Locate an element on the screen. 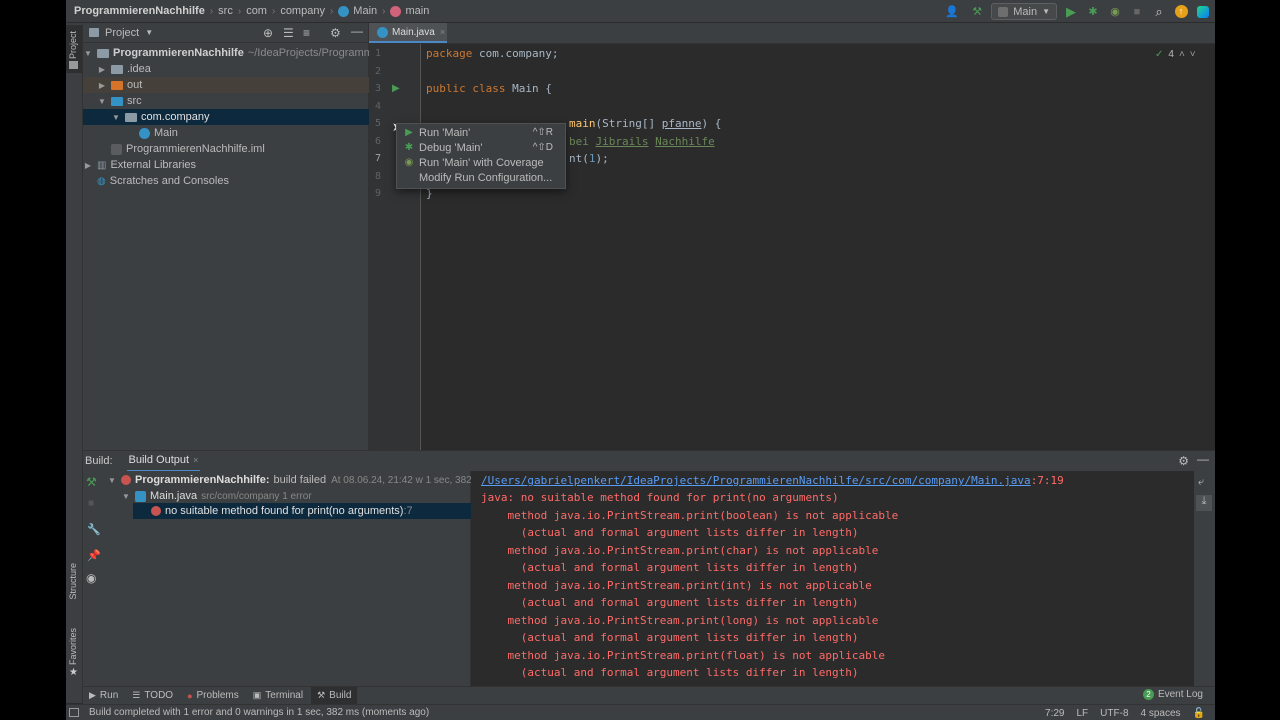 The width and height of the screenshot is (1280, 720). tree-item-iml: ProgrammierenNachhilfe.iml is located at coordinates (188, 149).